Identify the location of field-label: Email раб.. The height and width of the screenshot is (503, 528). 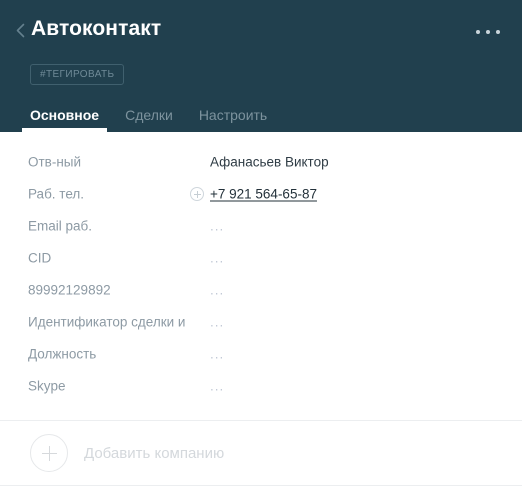
(60, 226).